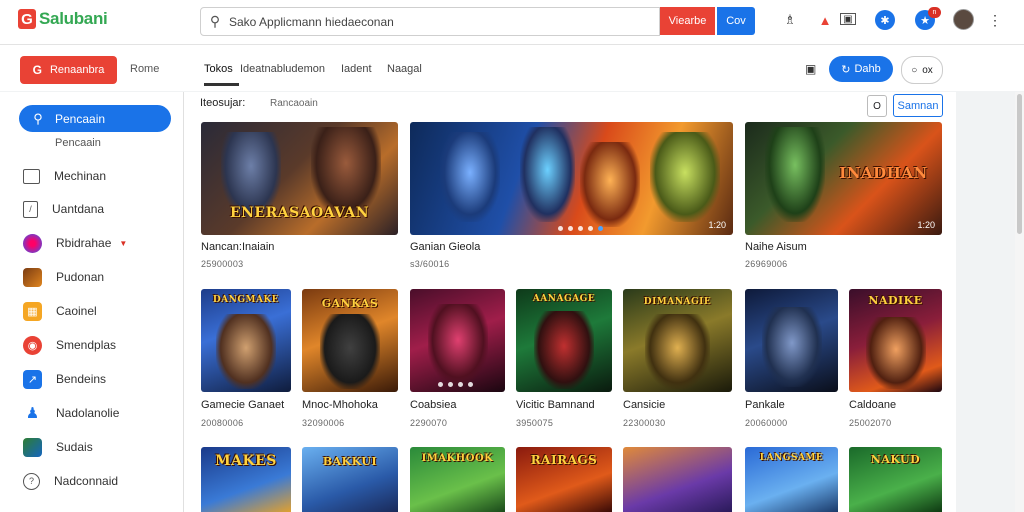 The height and width of the screenshot is (512, 1024). What do you see at coordinates (340, 405) in the screenshot?
I see `card-title: Mnoc-Mhohoka` at bounding box center [340, 405].